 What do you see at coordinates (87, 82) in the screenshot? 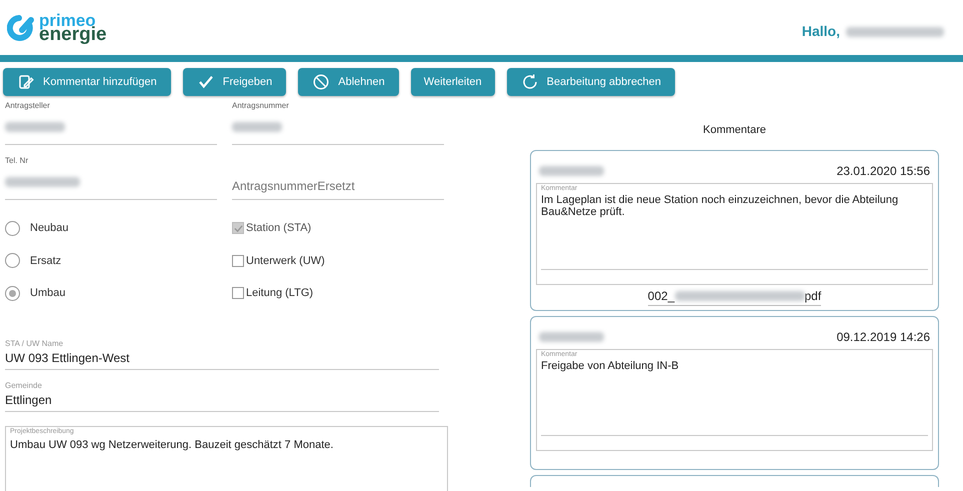
I see `toolbar-button: Kommentar hinzufügen` at bounding box center [87, 82].